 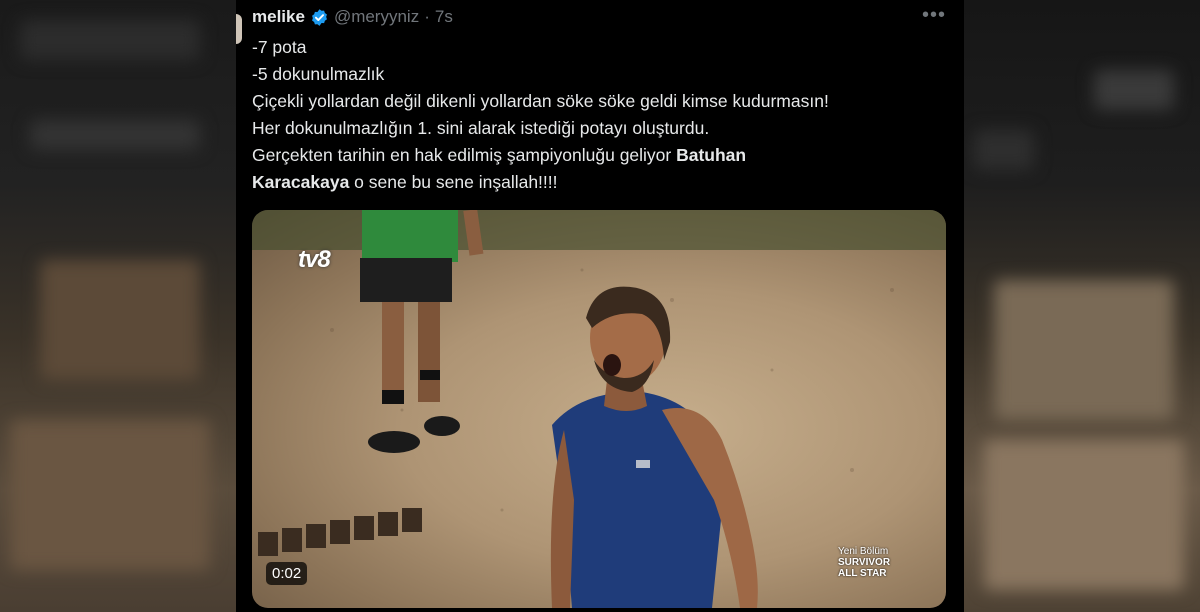 I want to click on watermark-line: ALL STAR, so click(x=862, y=573).